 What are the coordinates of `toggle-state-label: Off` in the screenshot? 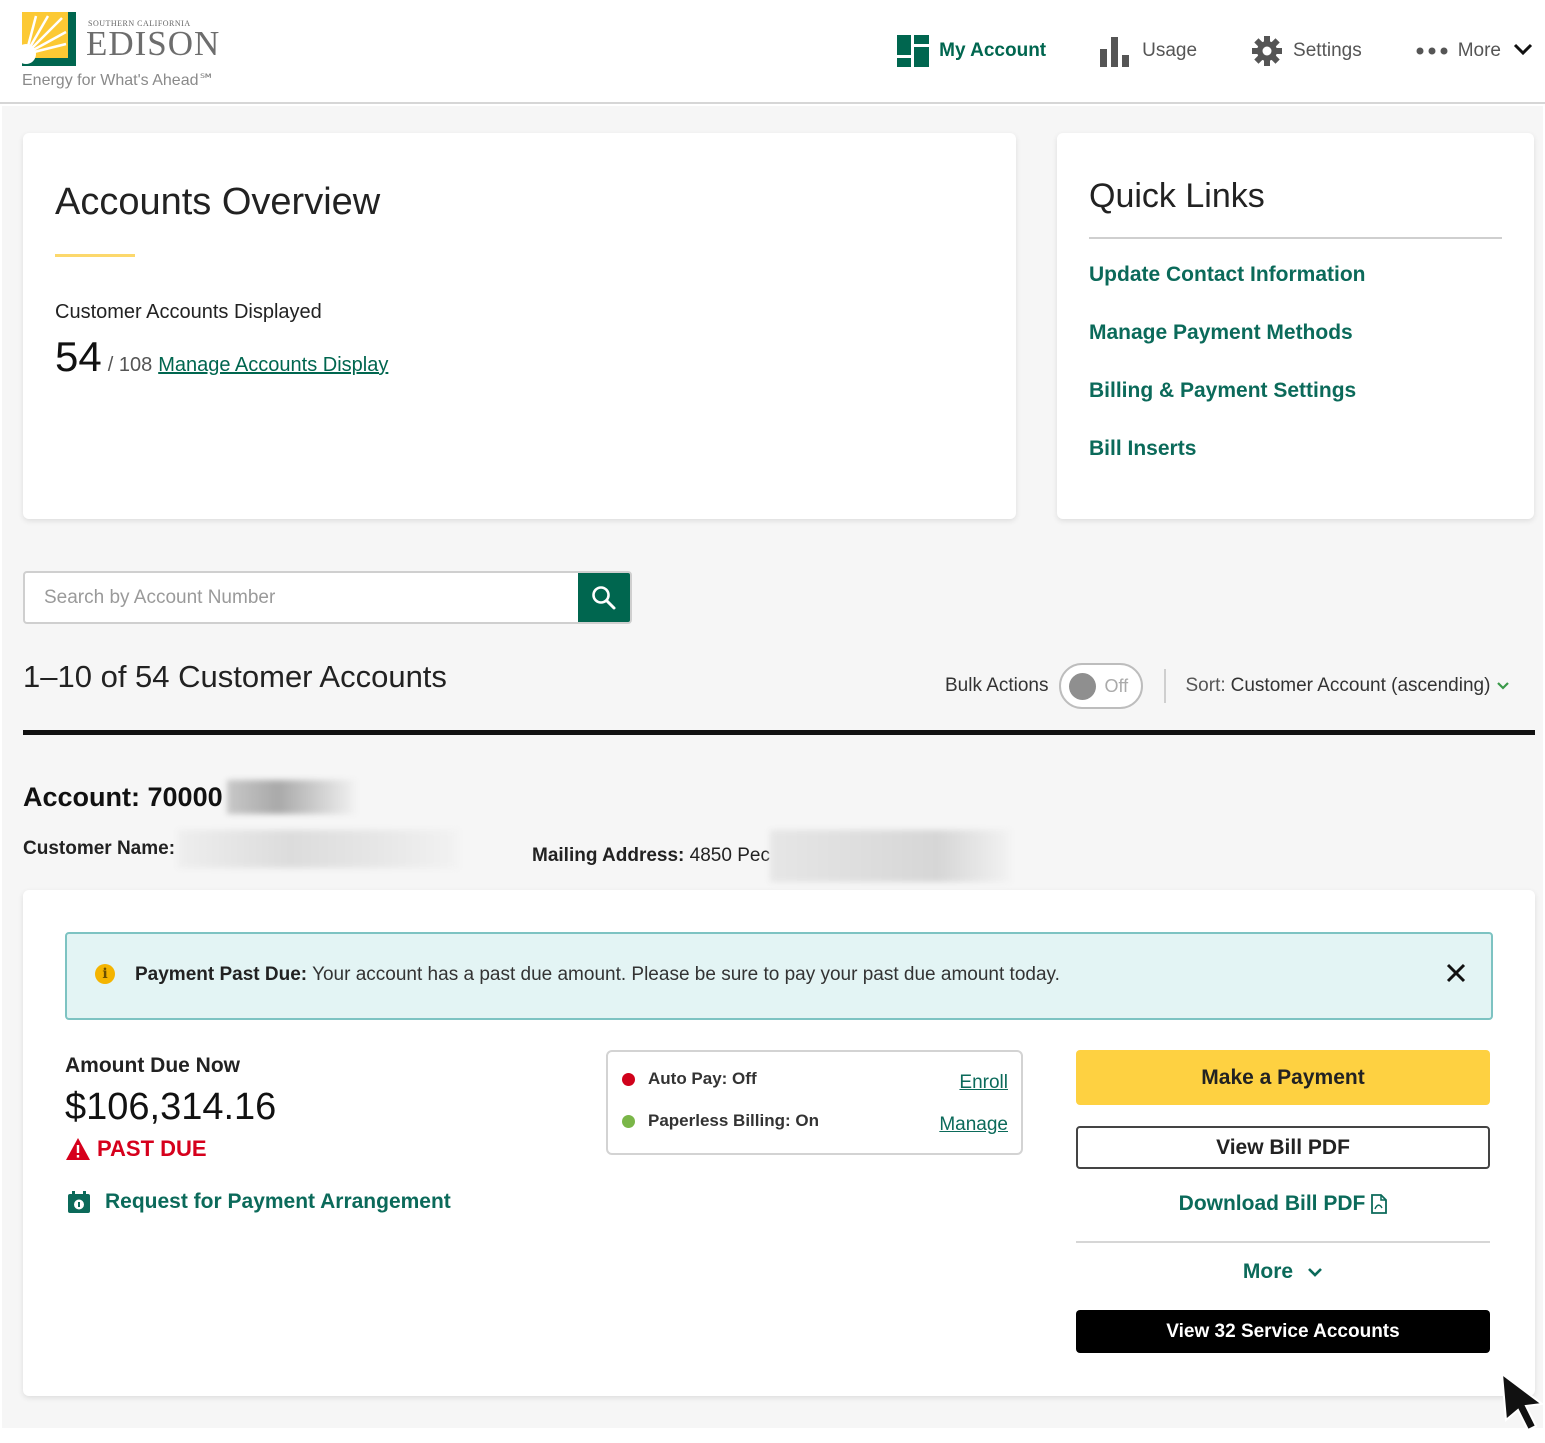 It's located at (1116, 686).